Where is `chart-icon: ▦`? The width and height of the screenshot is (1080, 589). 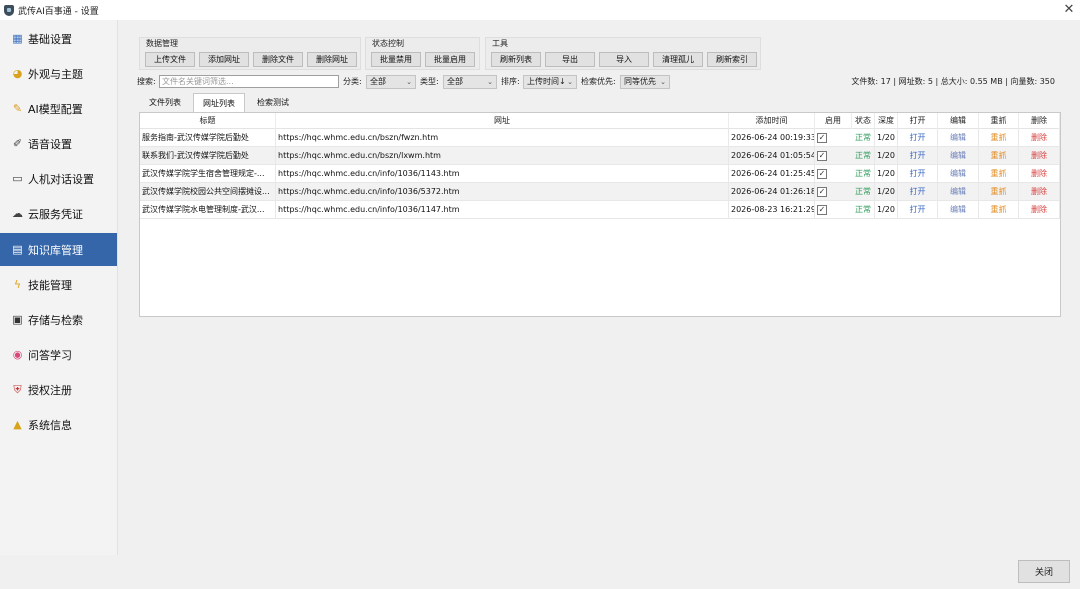
chart-icon: ▦ is located at coordinates (17, 38).